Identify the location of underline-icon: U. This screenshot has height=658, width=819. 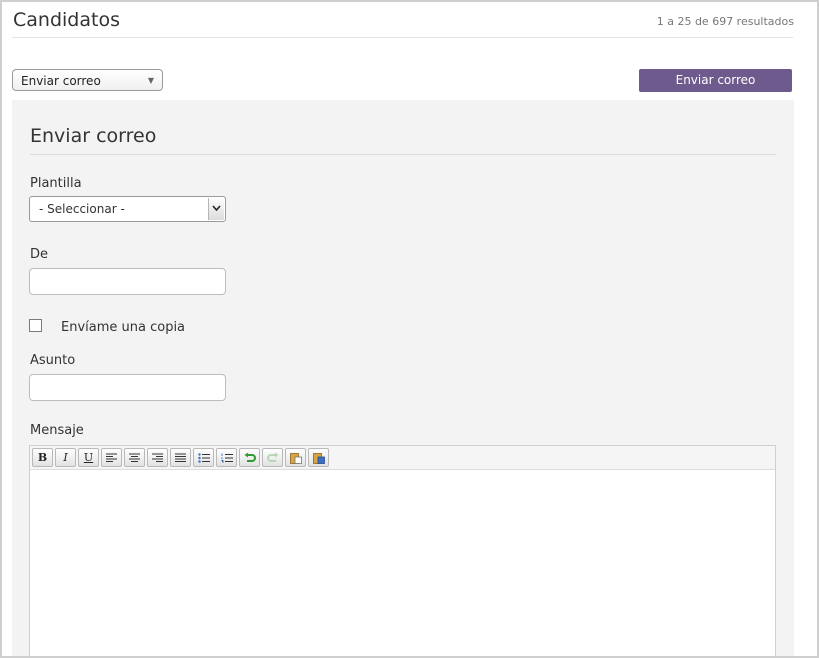
(88, 457).